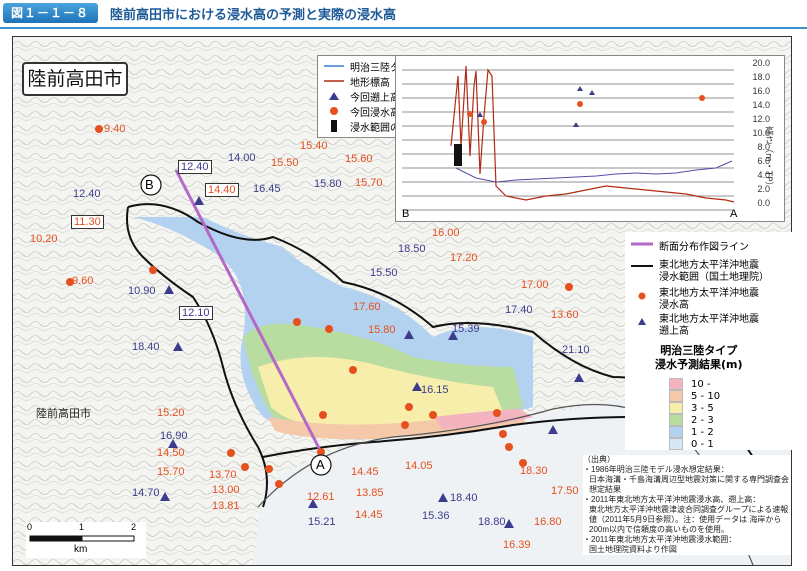 The height and width of the screenshot is (571, 807). What do you see at coordinates (714, 271) in the screenshot?
I see `legend-boundary-label: 東北地方太平洋沖地震 浸水範囲（国土地理院）` at bounding box center [714, 271].